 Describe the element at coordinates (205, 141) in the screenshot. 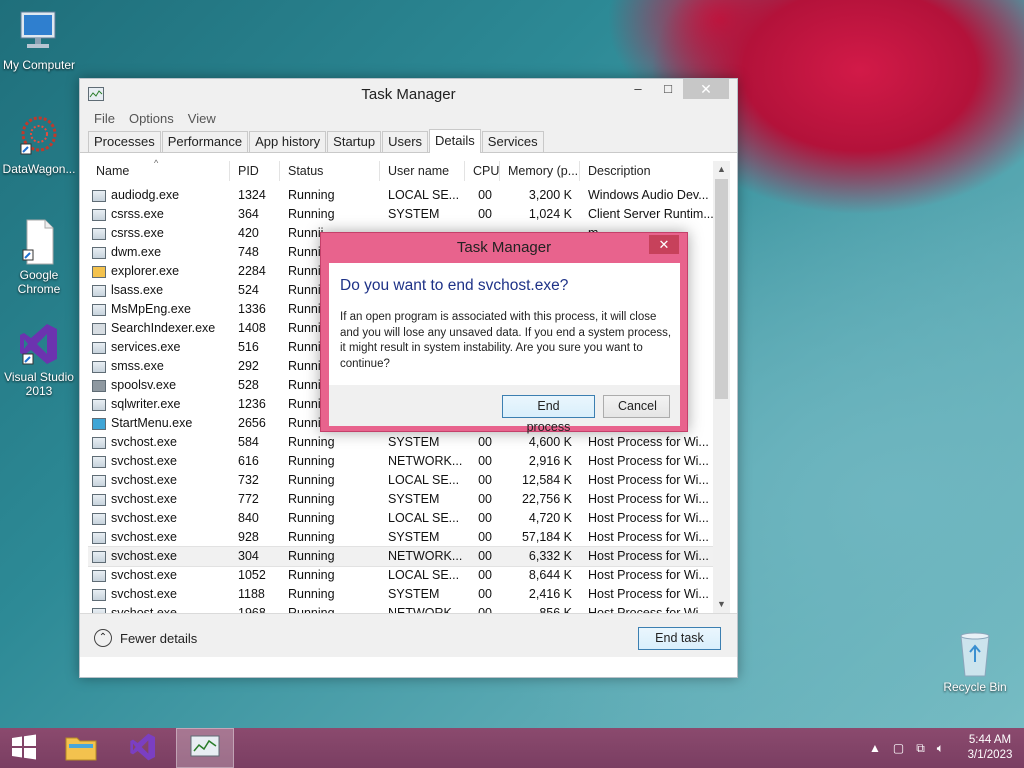

I see `tab-performance: Performance` at that location.